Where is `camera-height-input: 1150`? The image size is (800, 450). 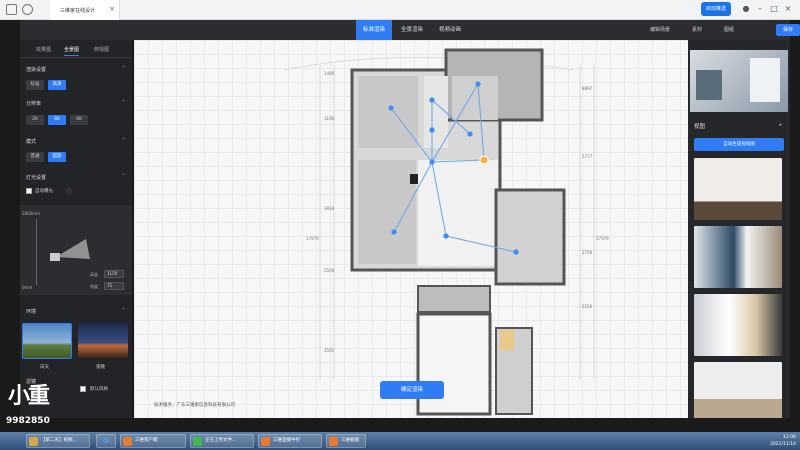 camera-height-input: 1150 is located at coordinates (114, 274).